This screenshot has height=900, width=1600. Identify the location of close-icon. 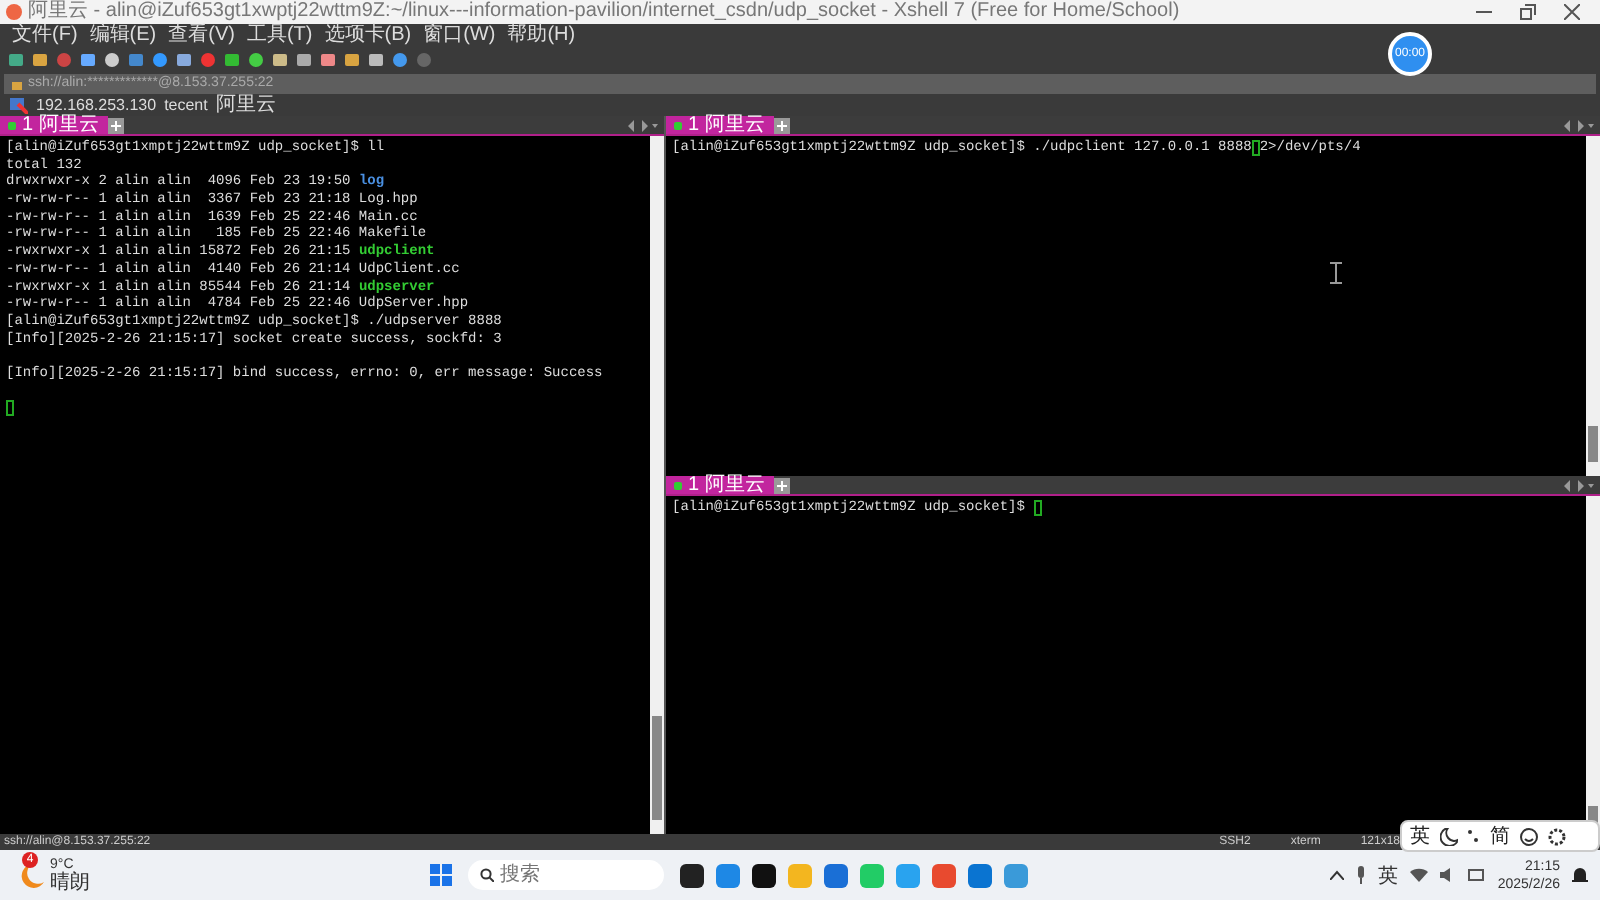
(1572, 12).